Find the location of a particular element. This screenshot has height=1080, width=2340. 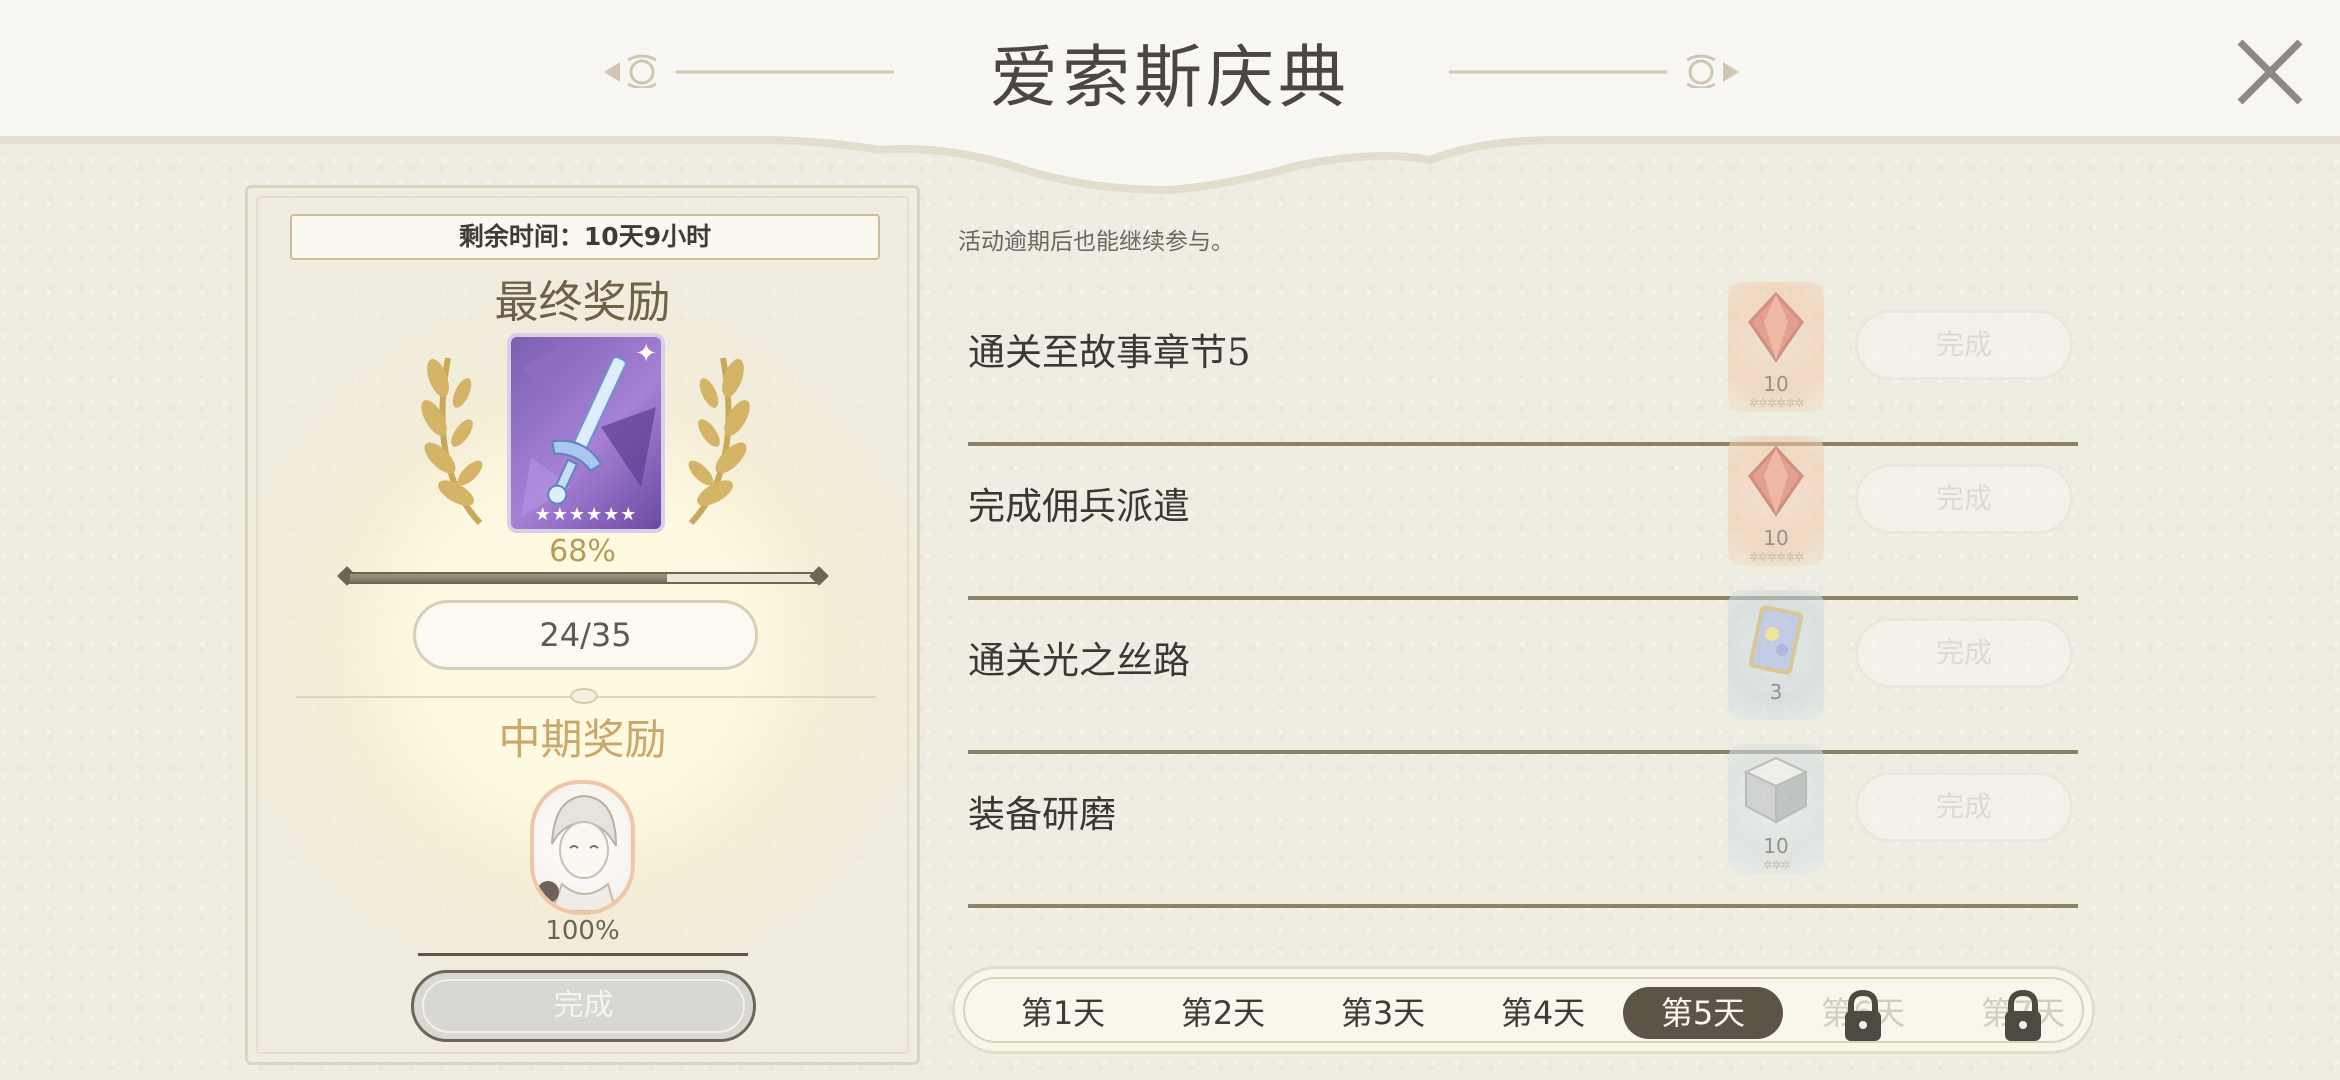

task-name: 通关光之丝路 is located at coordinates (1079, 660).